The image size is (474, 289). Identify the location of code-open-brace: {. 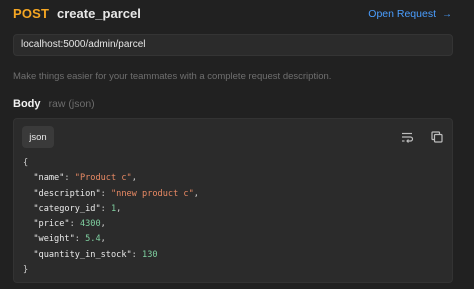
(26, 163).